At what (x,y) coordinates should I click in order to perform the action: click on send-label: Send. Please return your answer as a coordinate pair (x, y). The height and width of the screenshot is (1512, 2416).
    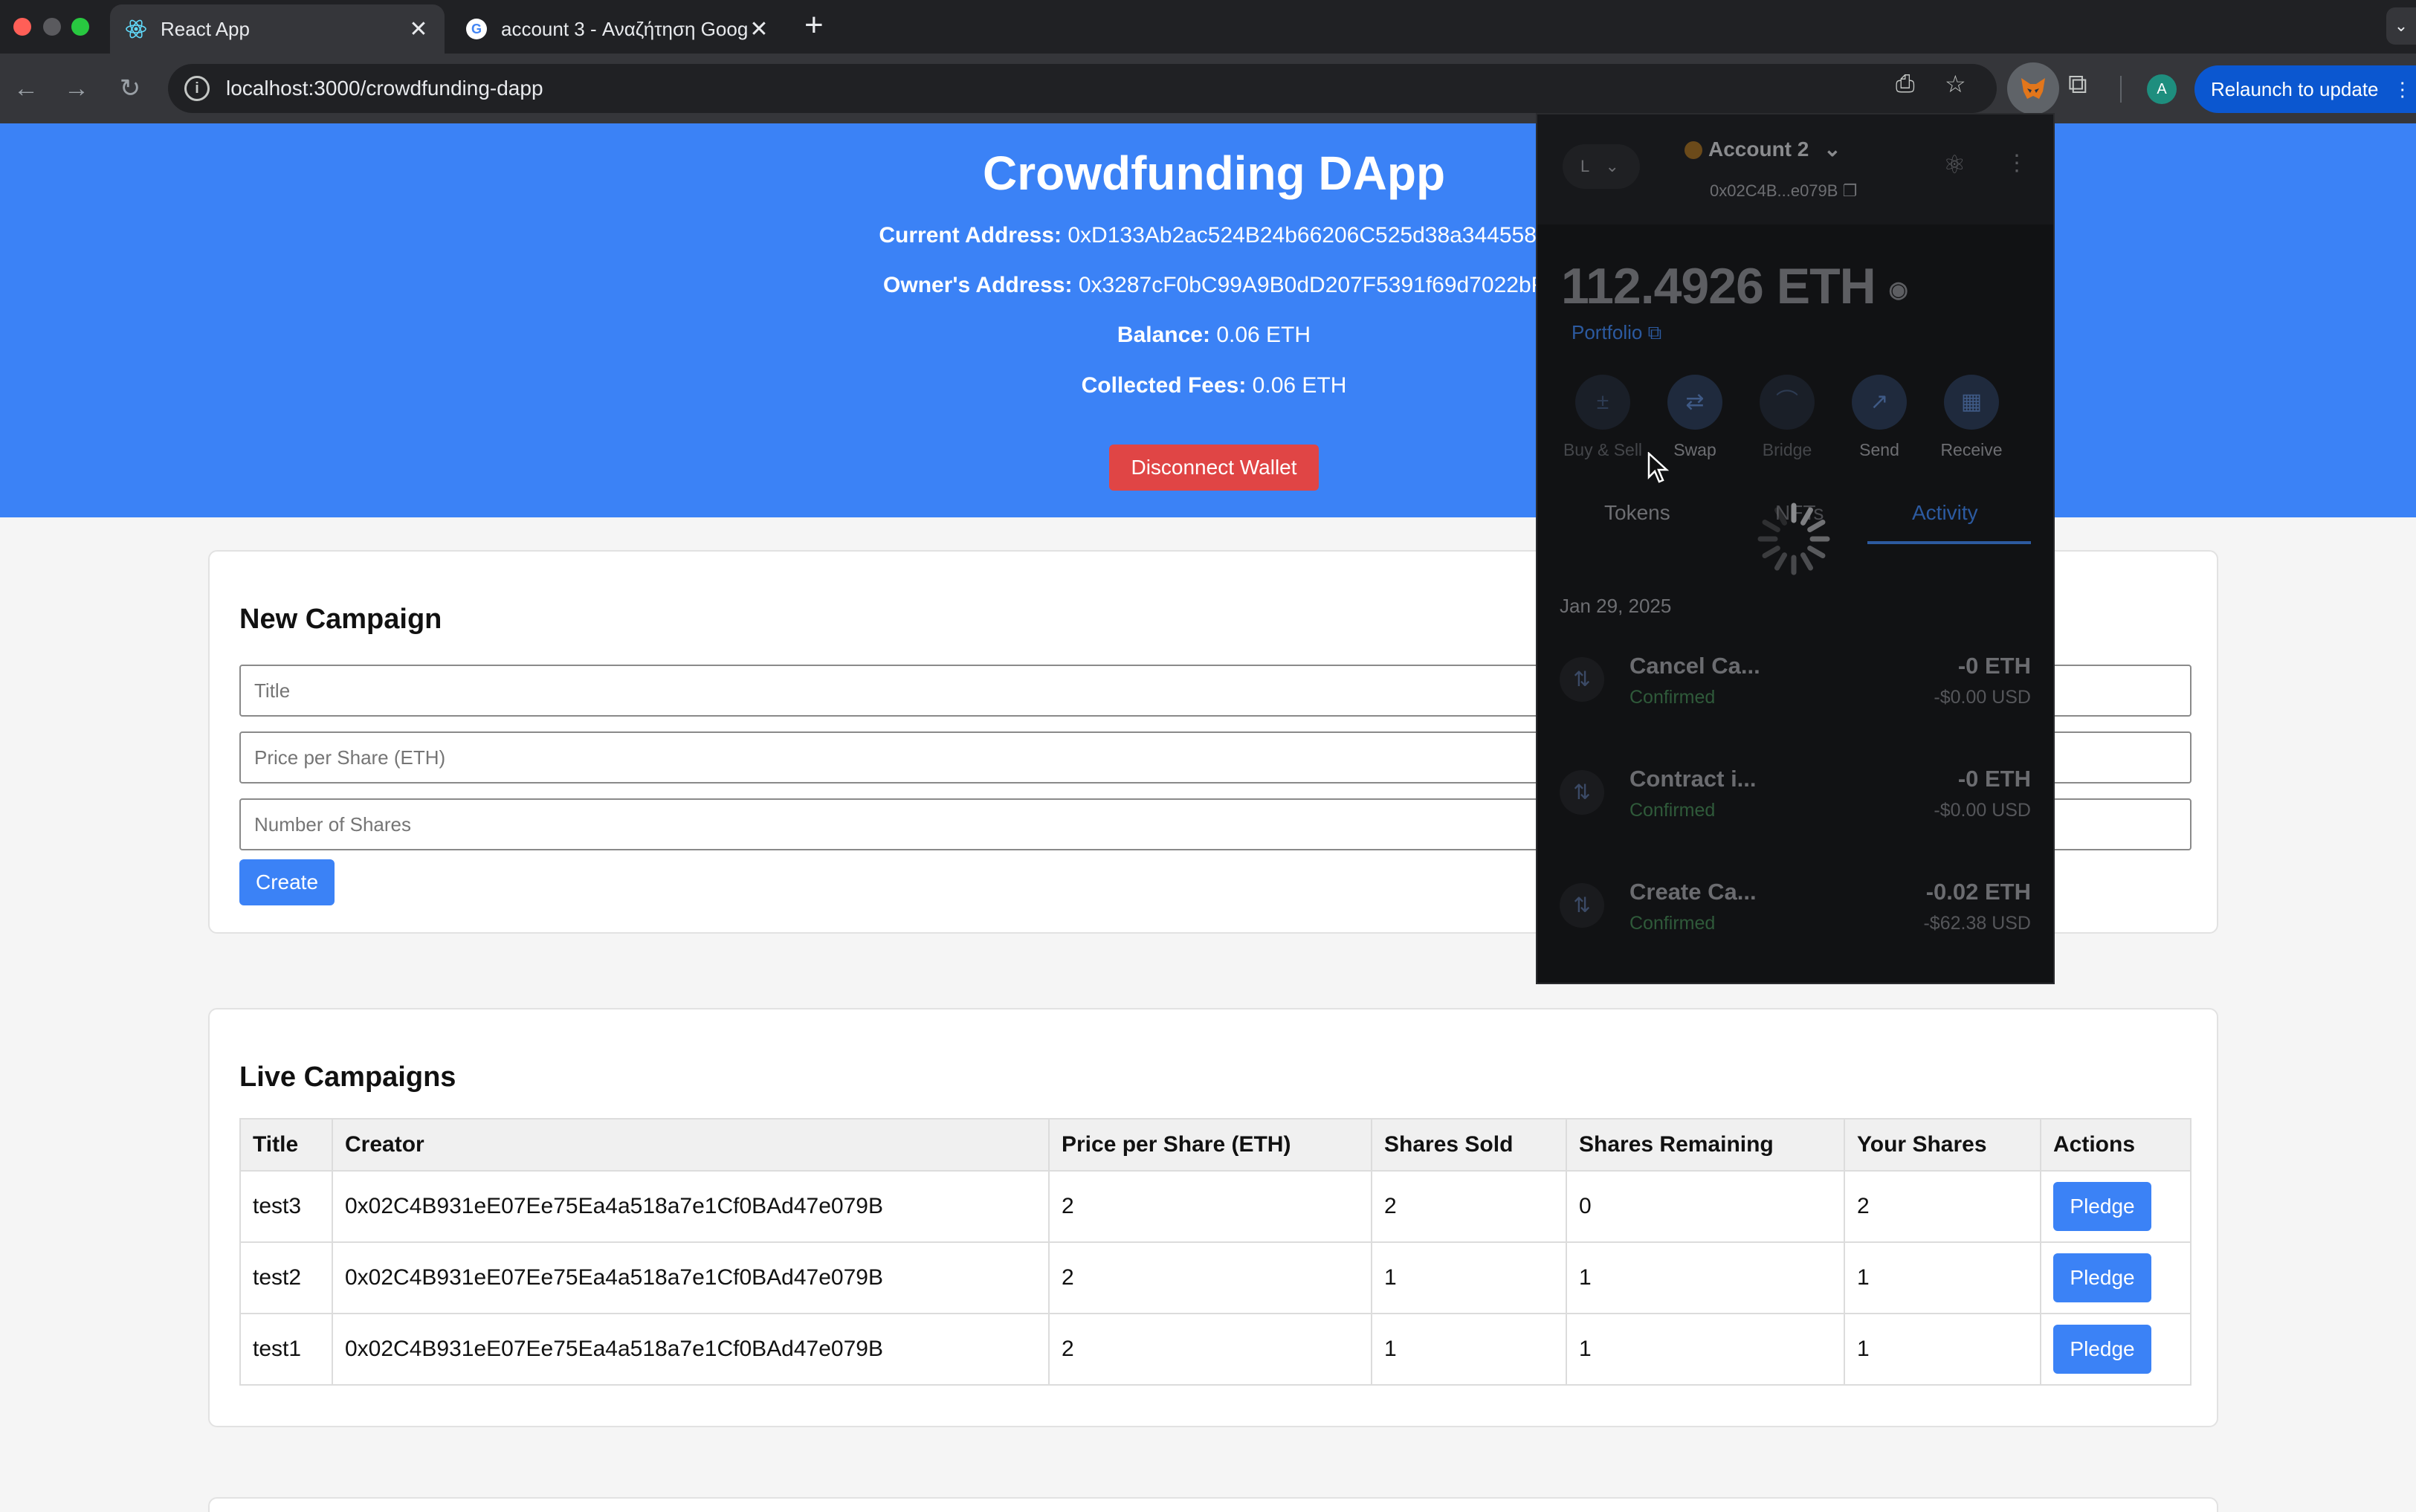
    Looking at the image, I should click on (1879, 450).